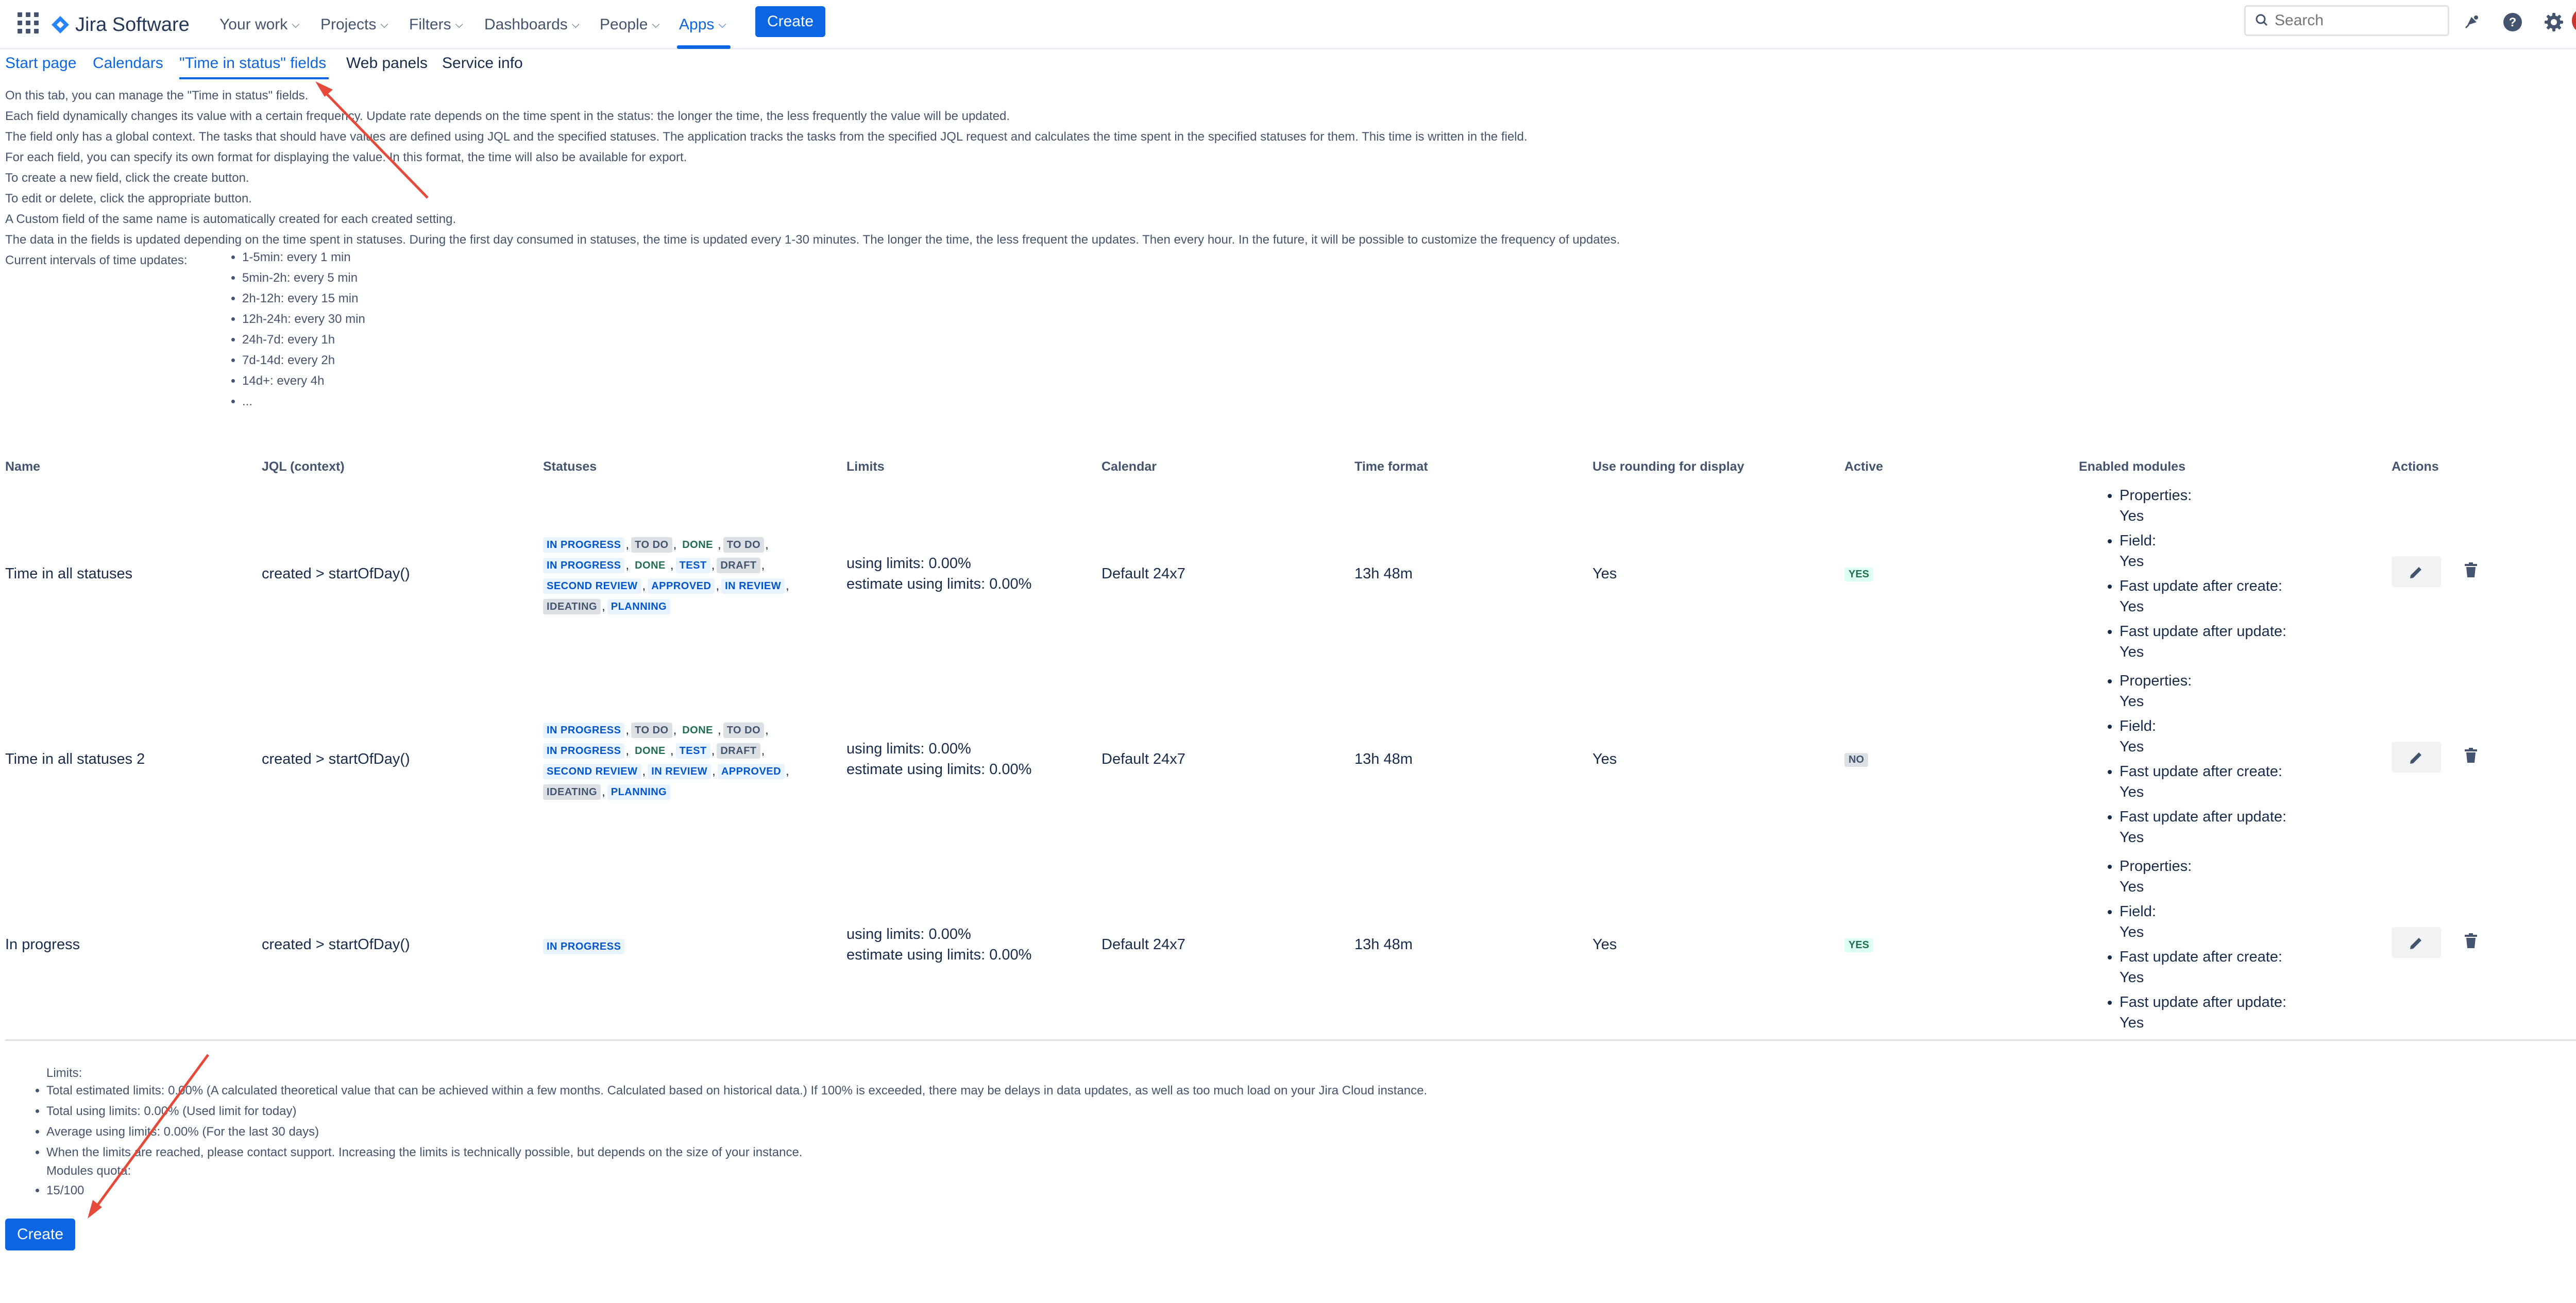  I want to click on module-name: Field:, so click(2138, 726).